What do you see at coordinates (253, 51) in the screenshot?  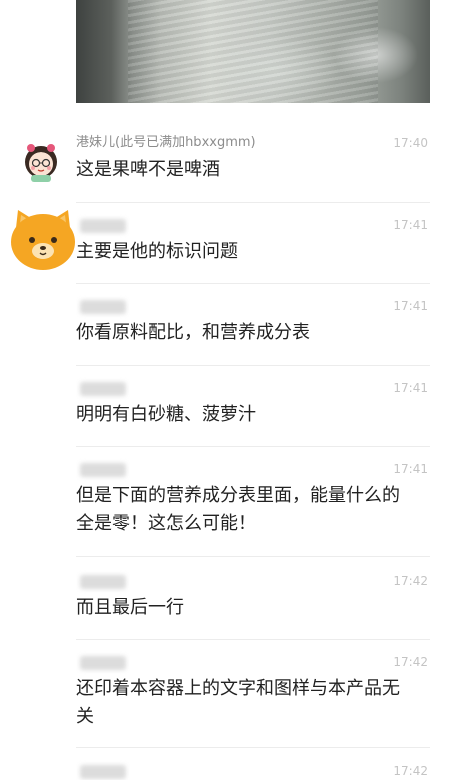 I see `shared-photo` at bounding box center [253, 51].